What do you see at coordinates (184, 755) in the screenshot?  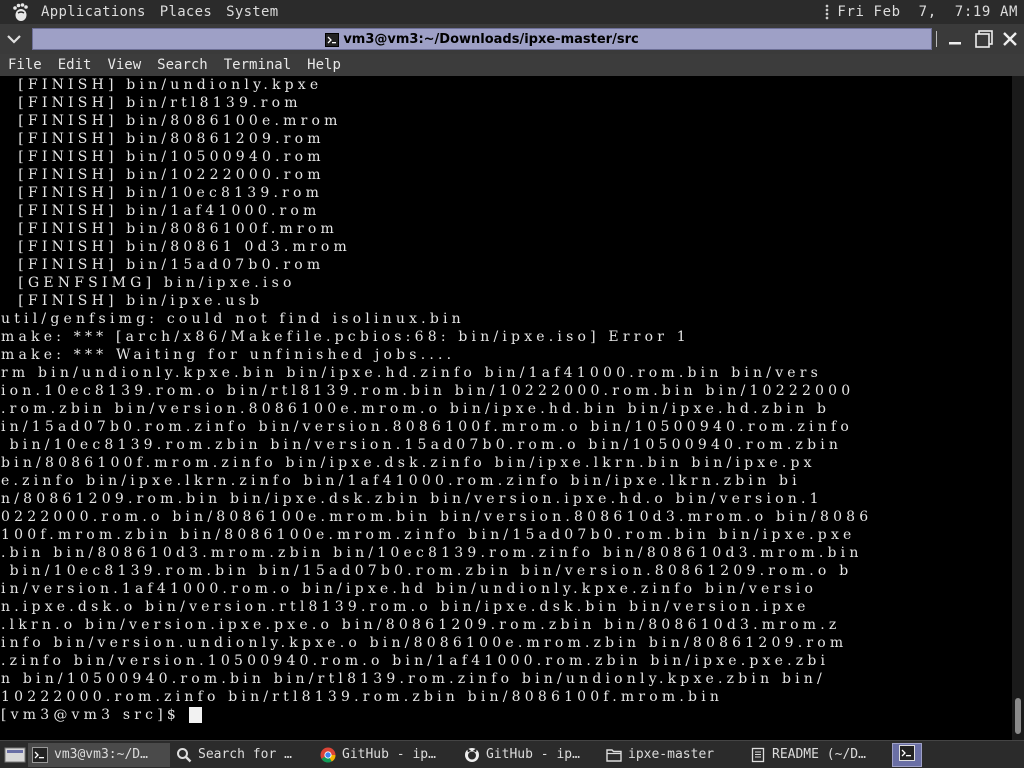 I see `search-icon` at bounding box center [184, 755].